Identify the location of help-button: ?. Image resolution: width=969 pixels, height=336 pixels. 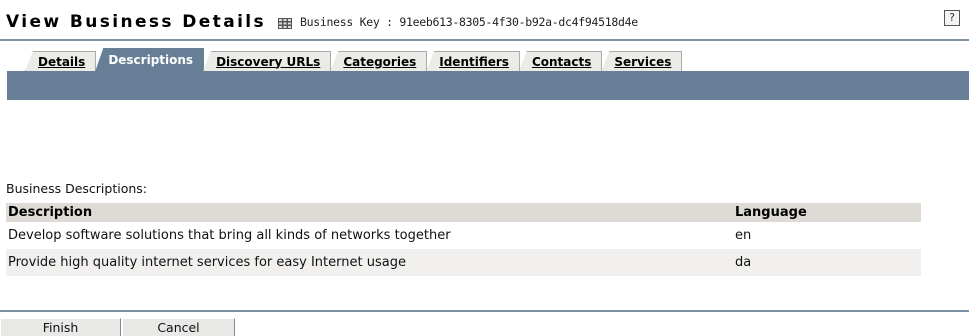
(952, 18).